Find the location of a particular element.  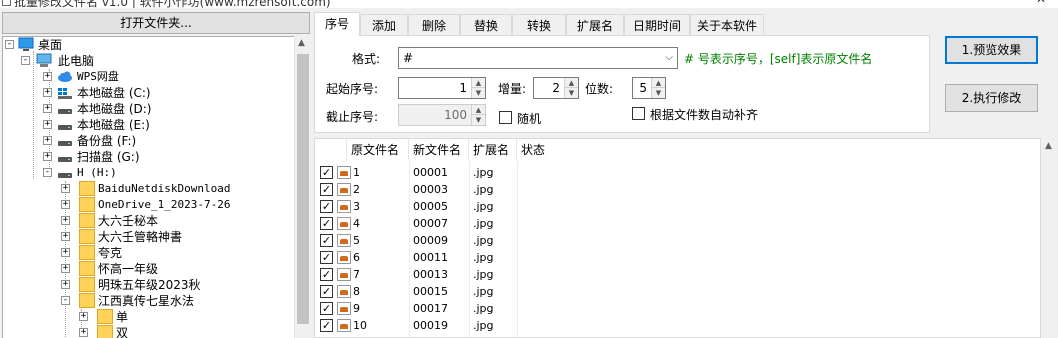

list-item: ✓ 10 00019 .jpg is located at coordinates (677, 325).